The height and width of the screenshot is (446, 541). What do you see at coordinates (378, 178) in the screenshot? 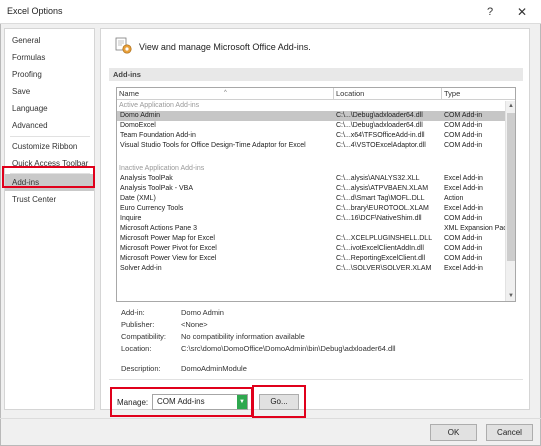
I see `cell-location: C:\...alysis\ANALYS32.XLL` at bounding box center [378, 178].